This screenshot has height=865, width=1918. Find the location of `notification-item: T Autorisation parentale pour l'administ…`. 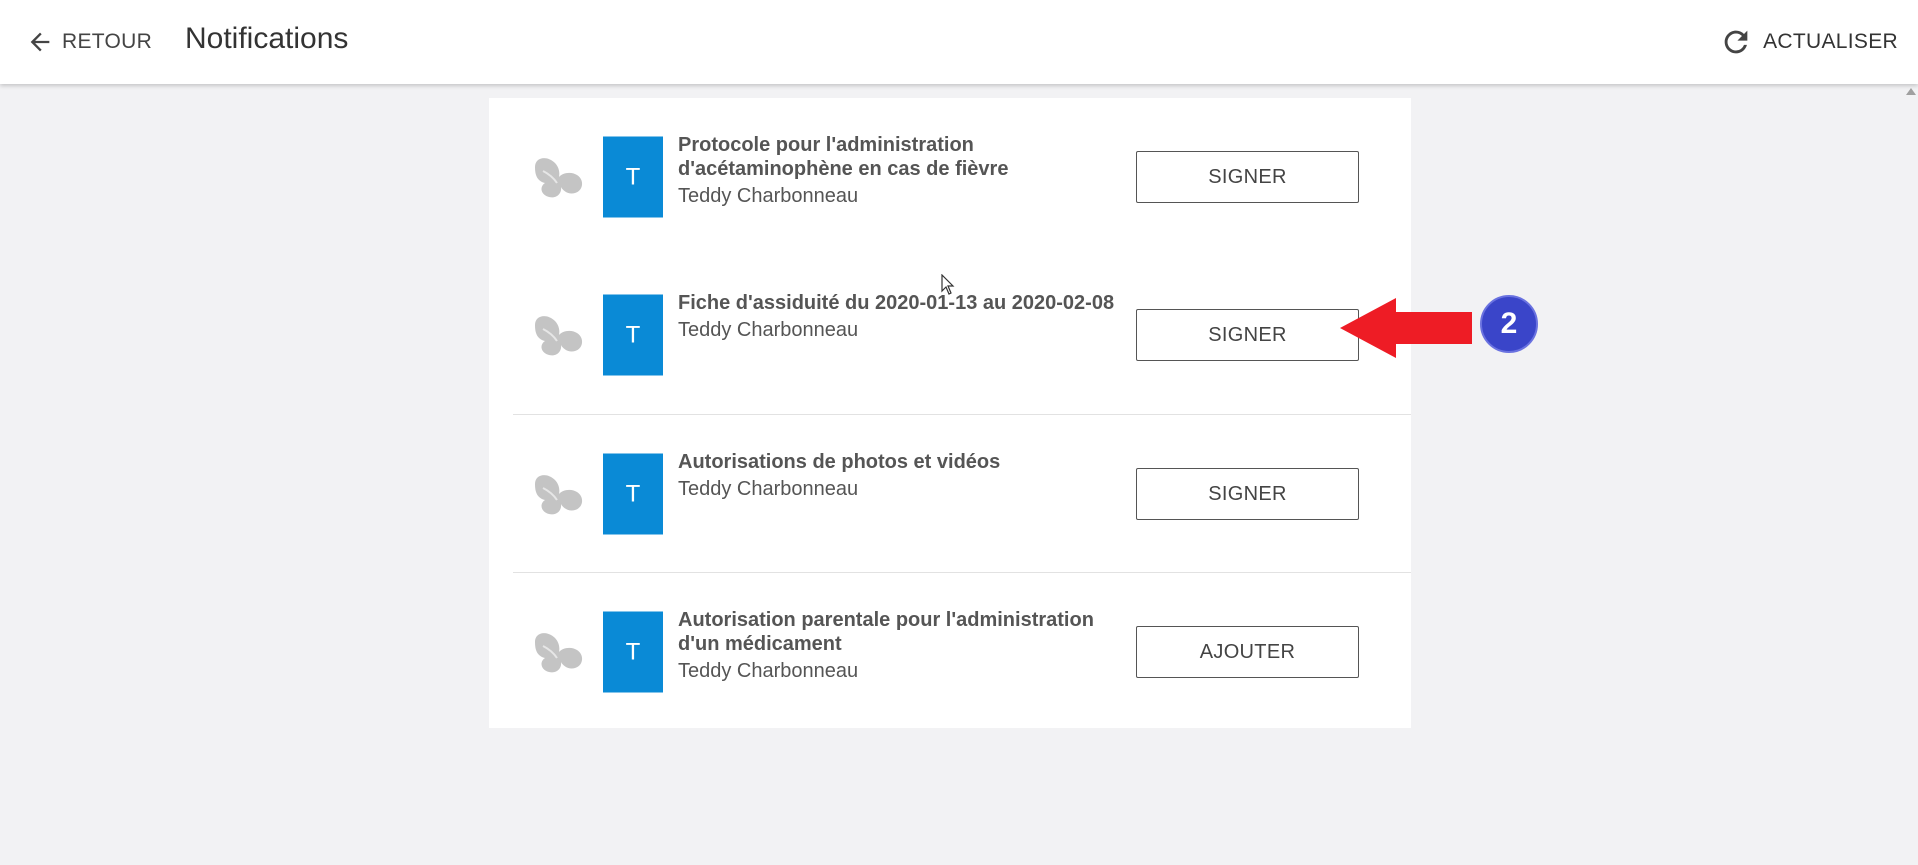

notification-item: T Autorisation parentale pour l'administ… is located at coordinates (962, 651).